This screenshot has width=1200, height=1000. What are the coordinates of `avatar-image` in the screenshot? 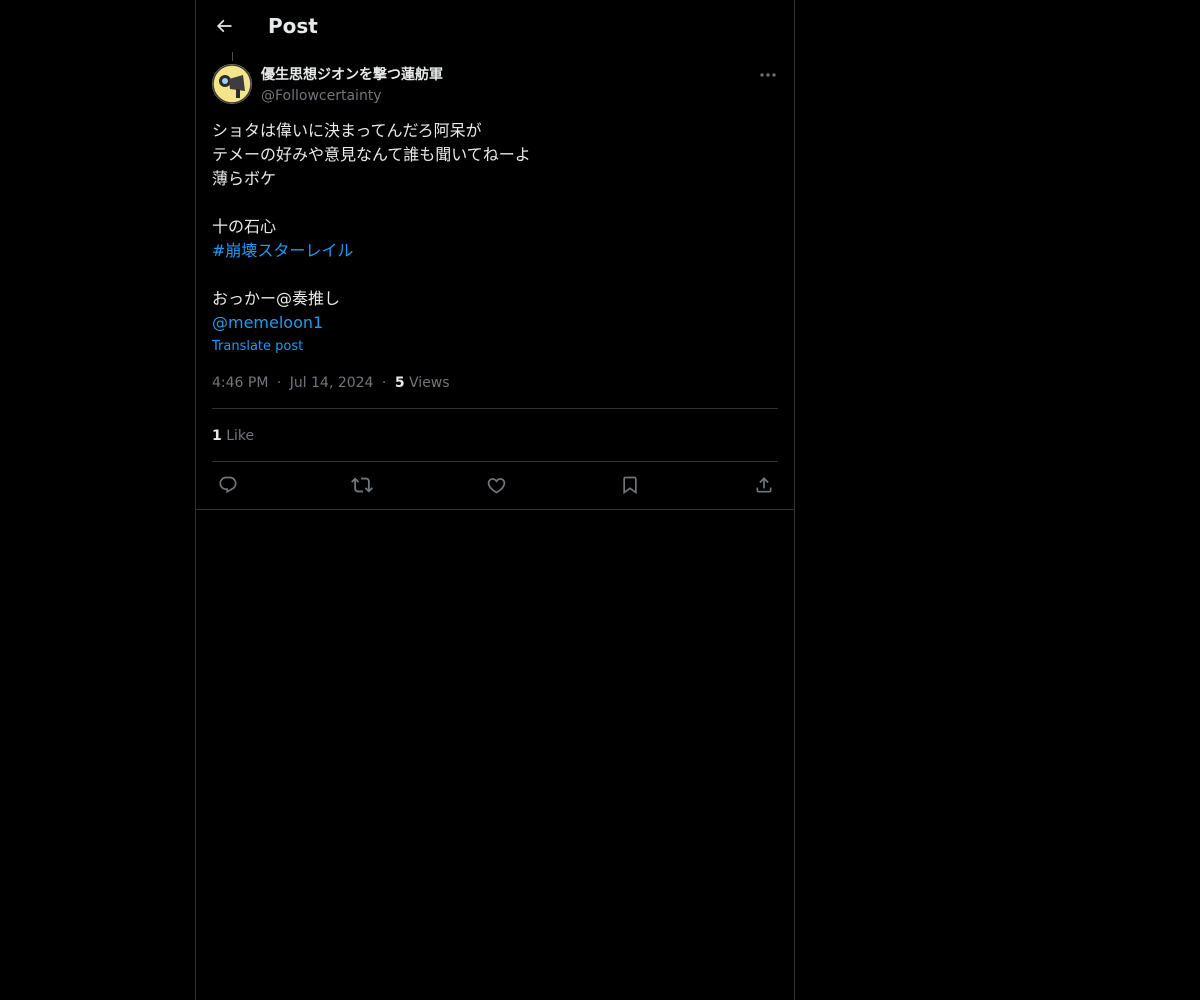 It's located at (232, 84).